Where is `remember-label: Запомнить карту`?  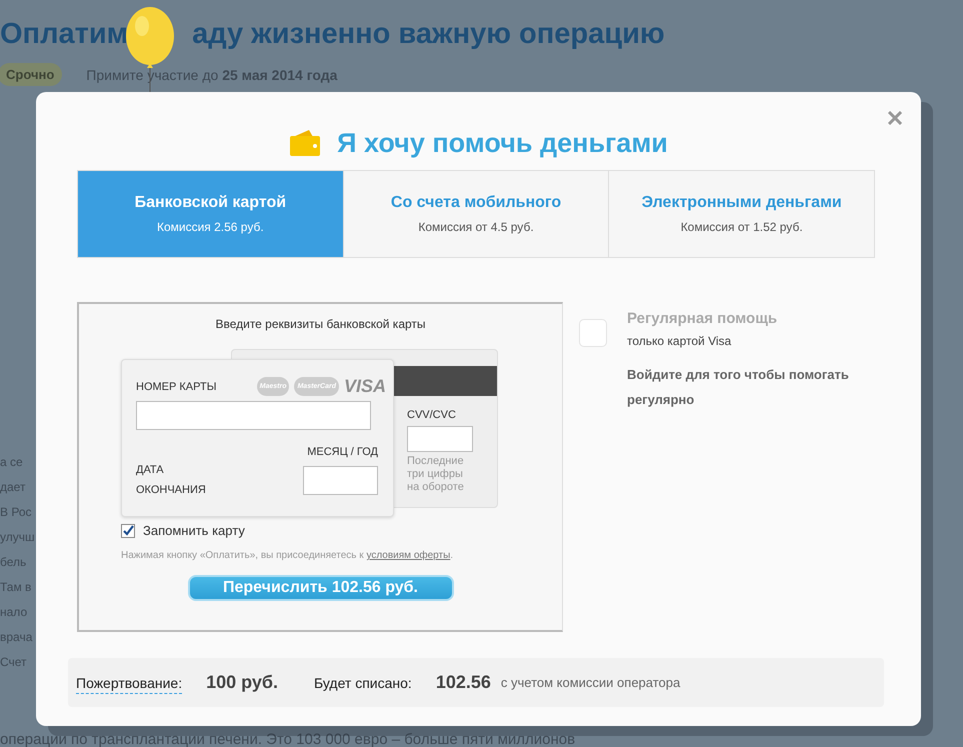
remember-label: Запомнить карту is located at coordinates (194, 530).